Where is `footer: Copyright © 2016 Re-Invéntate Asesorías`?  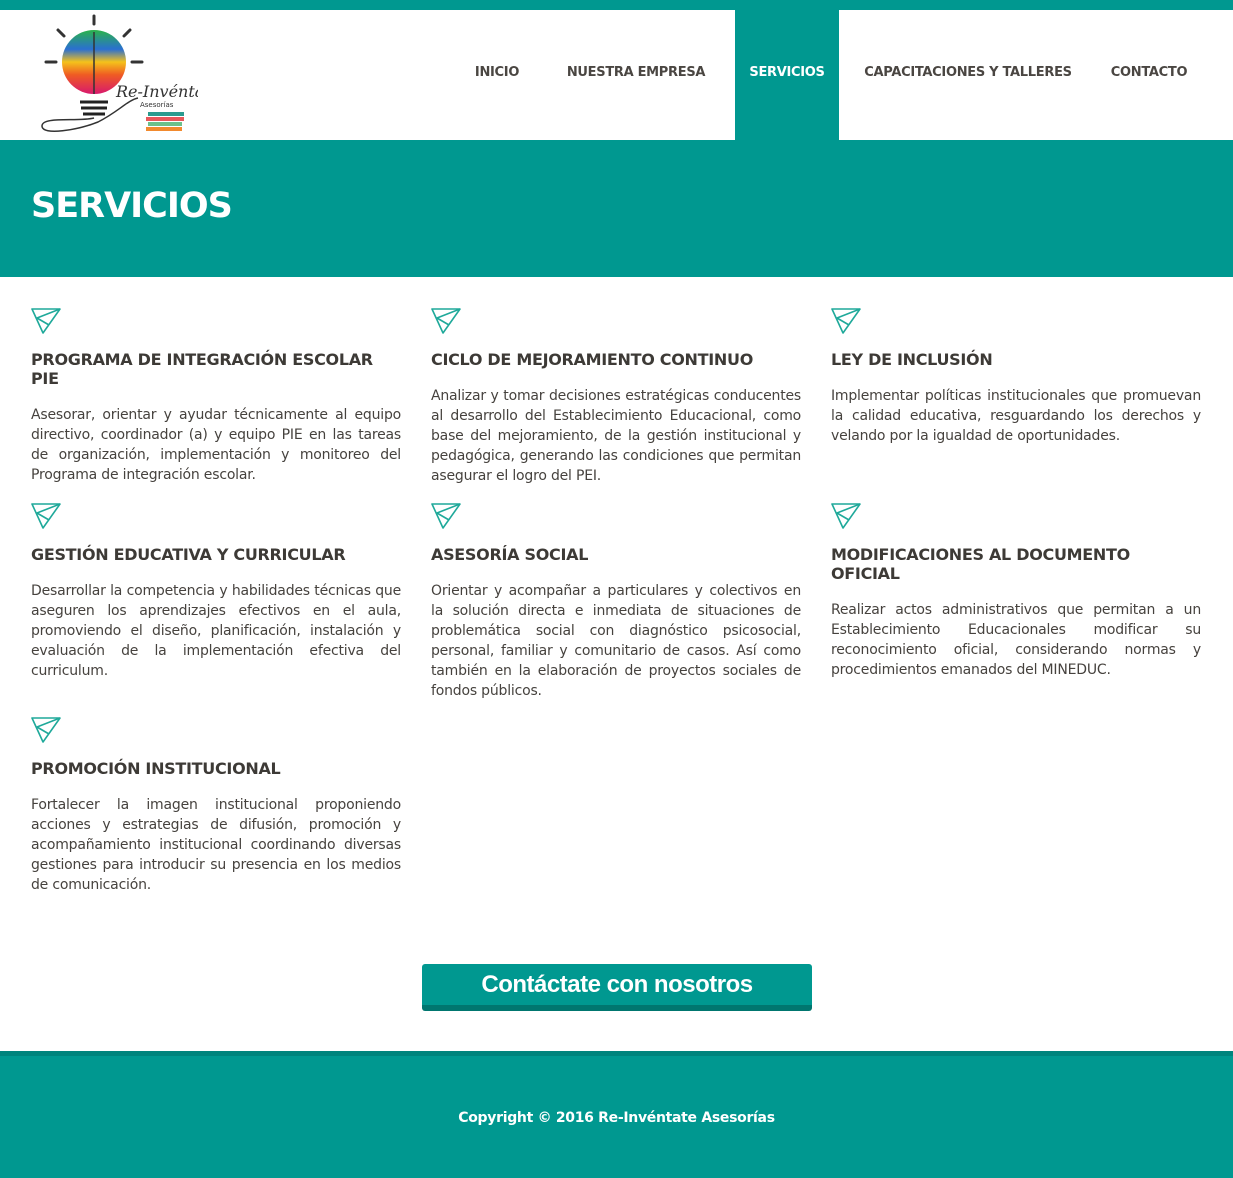 footer: Copyright © 2016 Re-Invéntate Asesorías is located at coordinates (616, 1114).